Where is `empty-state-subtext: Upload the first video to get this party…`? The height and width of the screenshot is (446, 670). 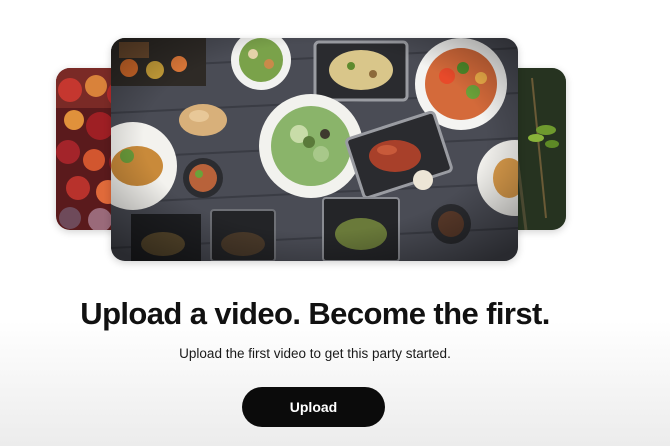 empty-state-subtext: Upload the first video to get this party… is located at coordinates (315, 353).